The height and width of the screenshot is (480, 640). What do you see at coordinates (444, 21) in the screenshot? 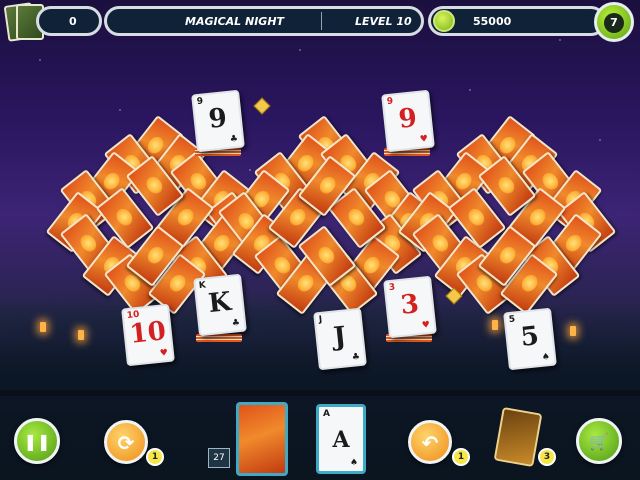
I see `coin-icon` at bounding box center [444, 21].